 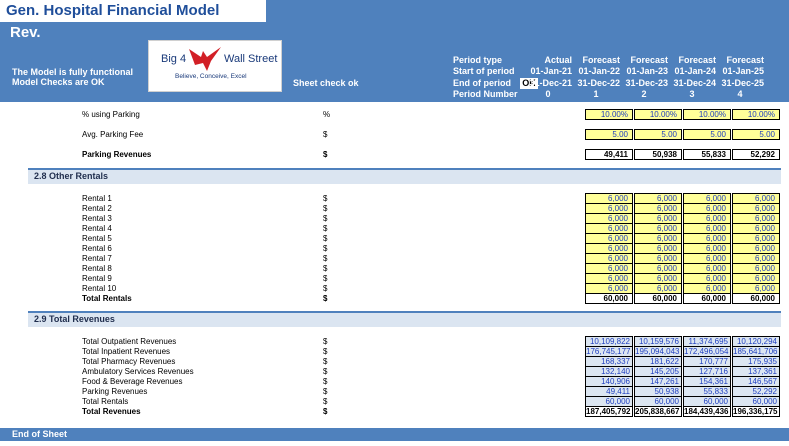 What do you see at coordinates (658, 411) in the screenshot?
I see `value-total-revenues: 205,838,667` at bounding box center [658, 411].